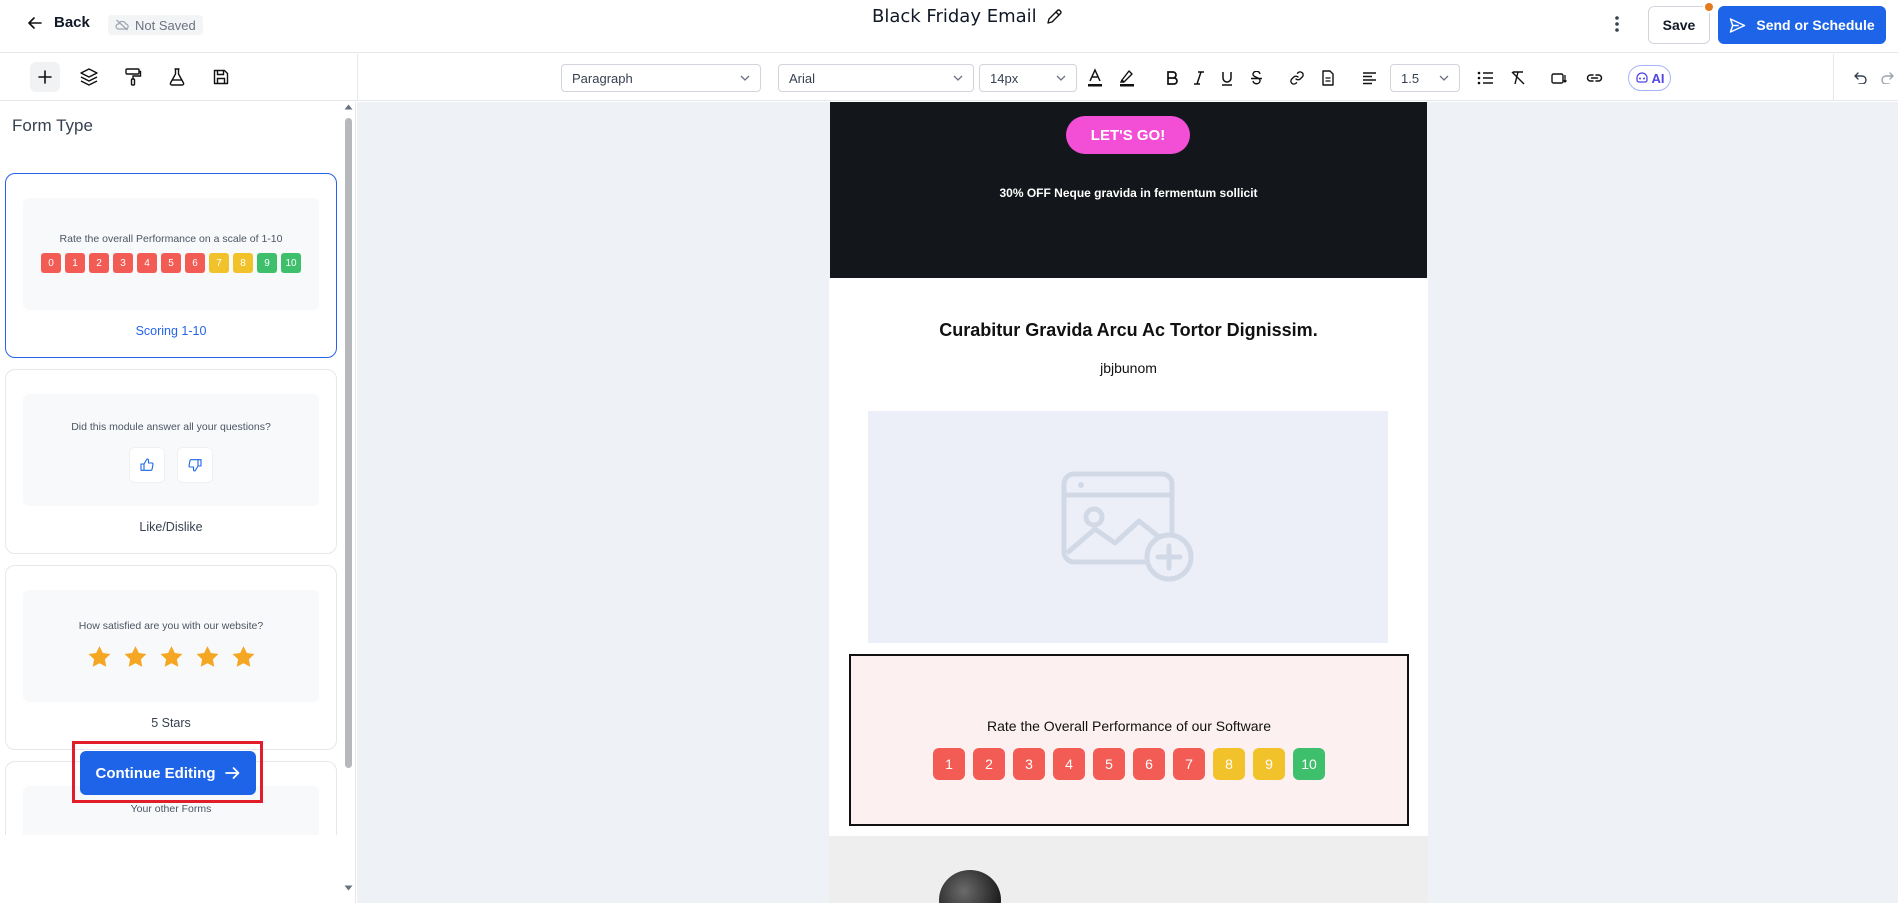  I want to click on document-icon, so click(1328, 78).